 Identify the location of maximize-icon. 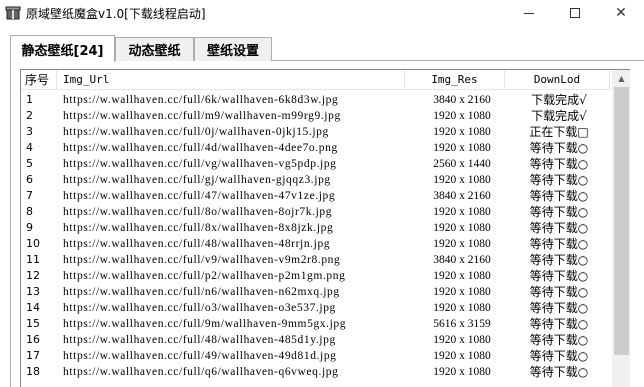
(575, 13).